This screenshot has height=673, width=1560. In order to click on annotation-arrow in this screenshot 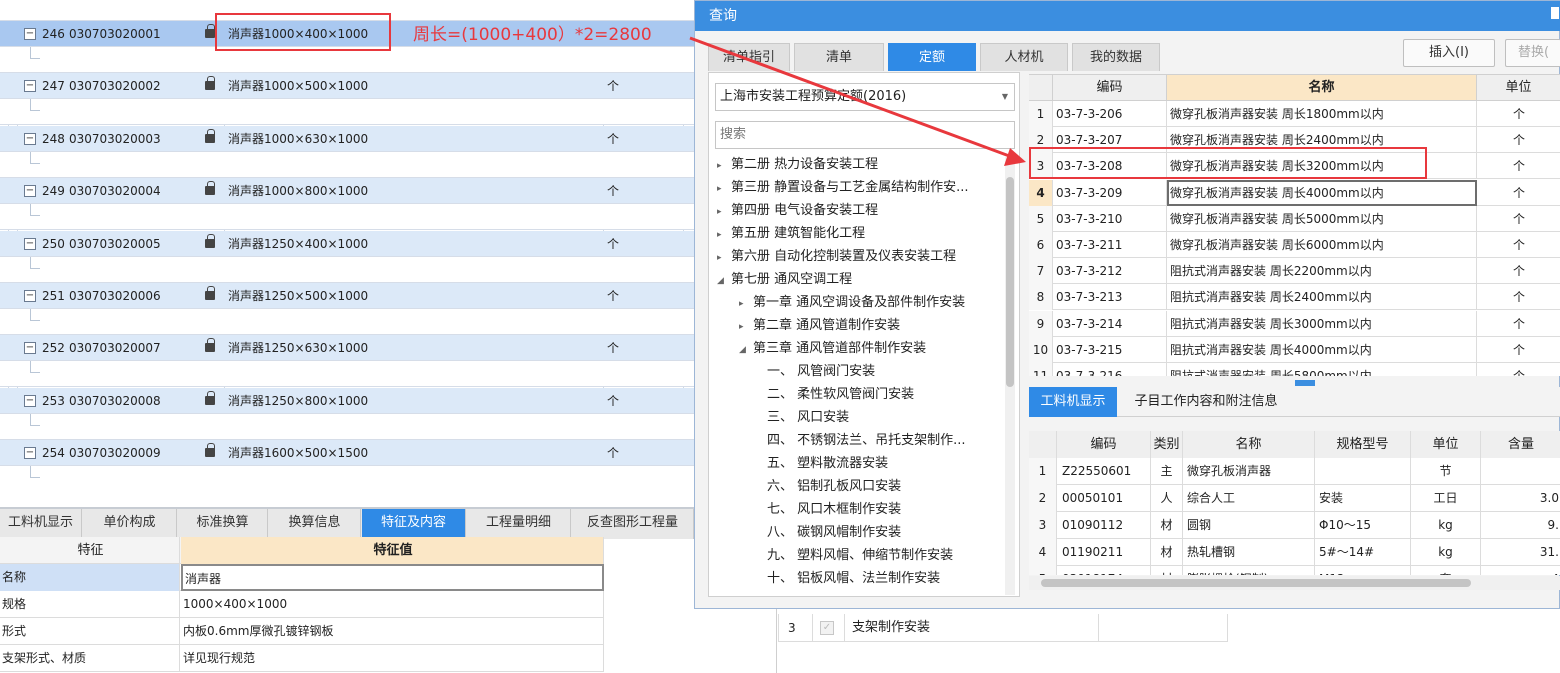, I will do `click(857, 101)`.